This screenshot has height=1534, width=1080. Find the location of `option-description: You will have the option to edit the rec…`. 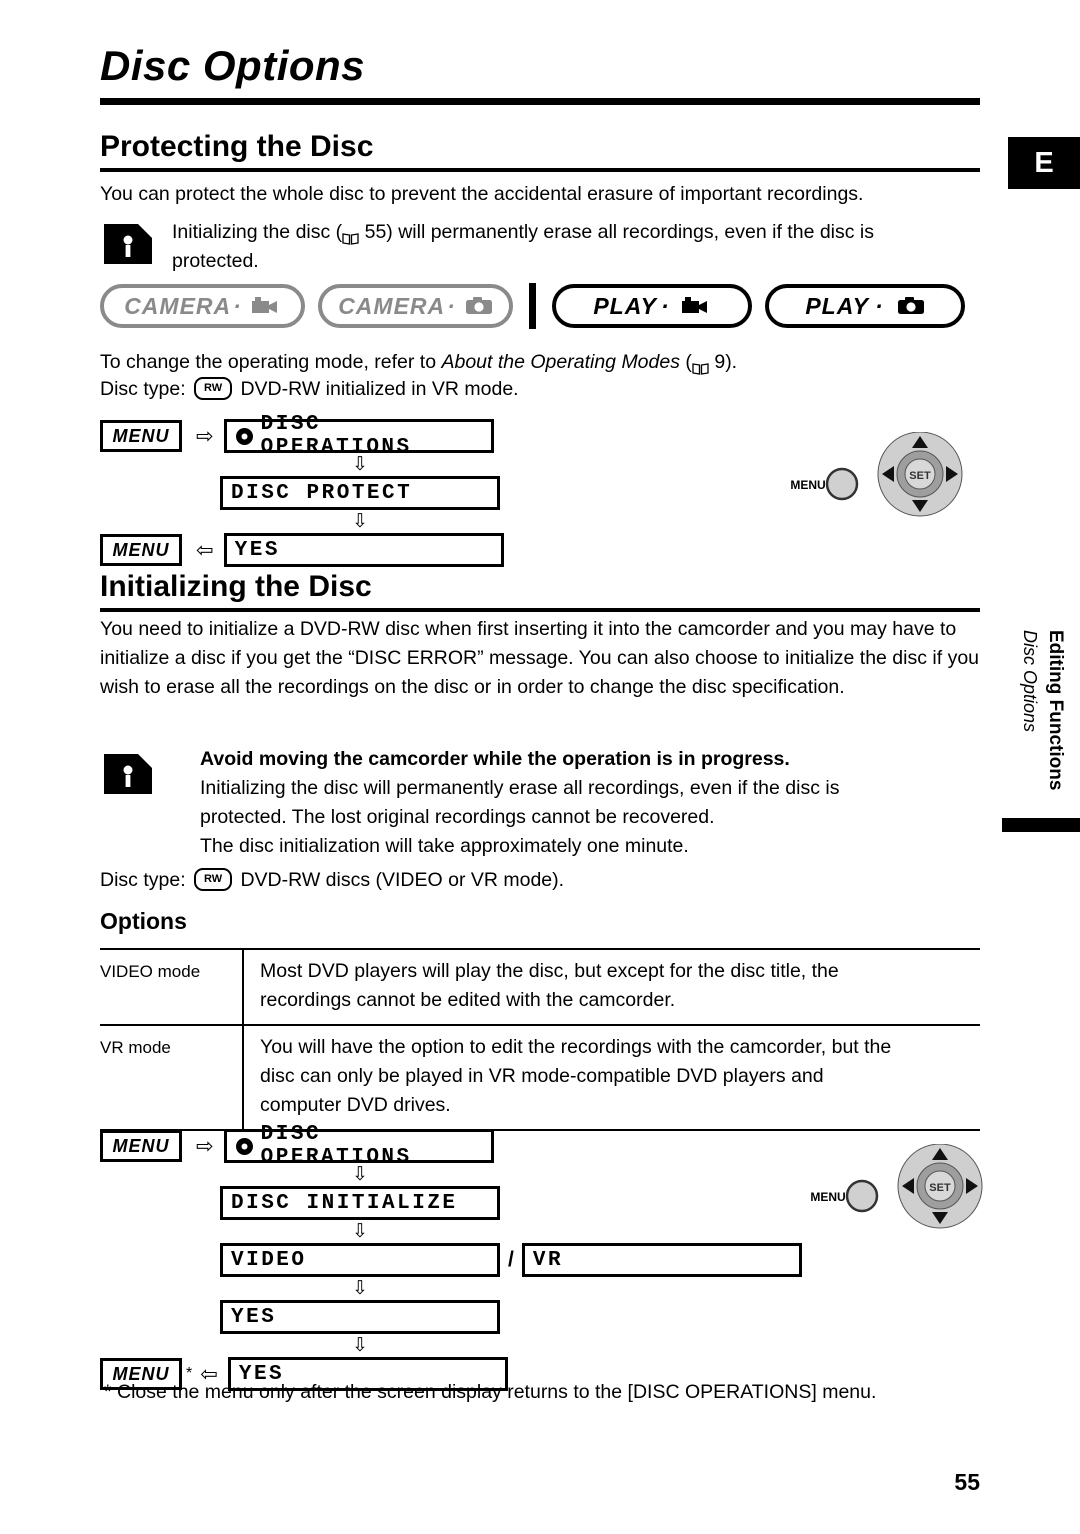

option-description: You will have the option to edit the rec… is located at coordinates (611, 1077).